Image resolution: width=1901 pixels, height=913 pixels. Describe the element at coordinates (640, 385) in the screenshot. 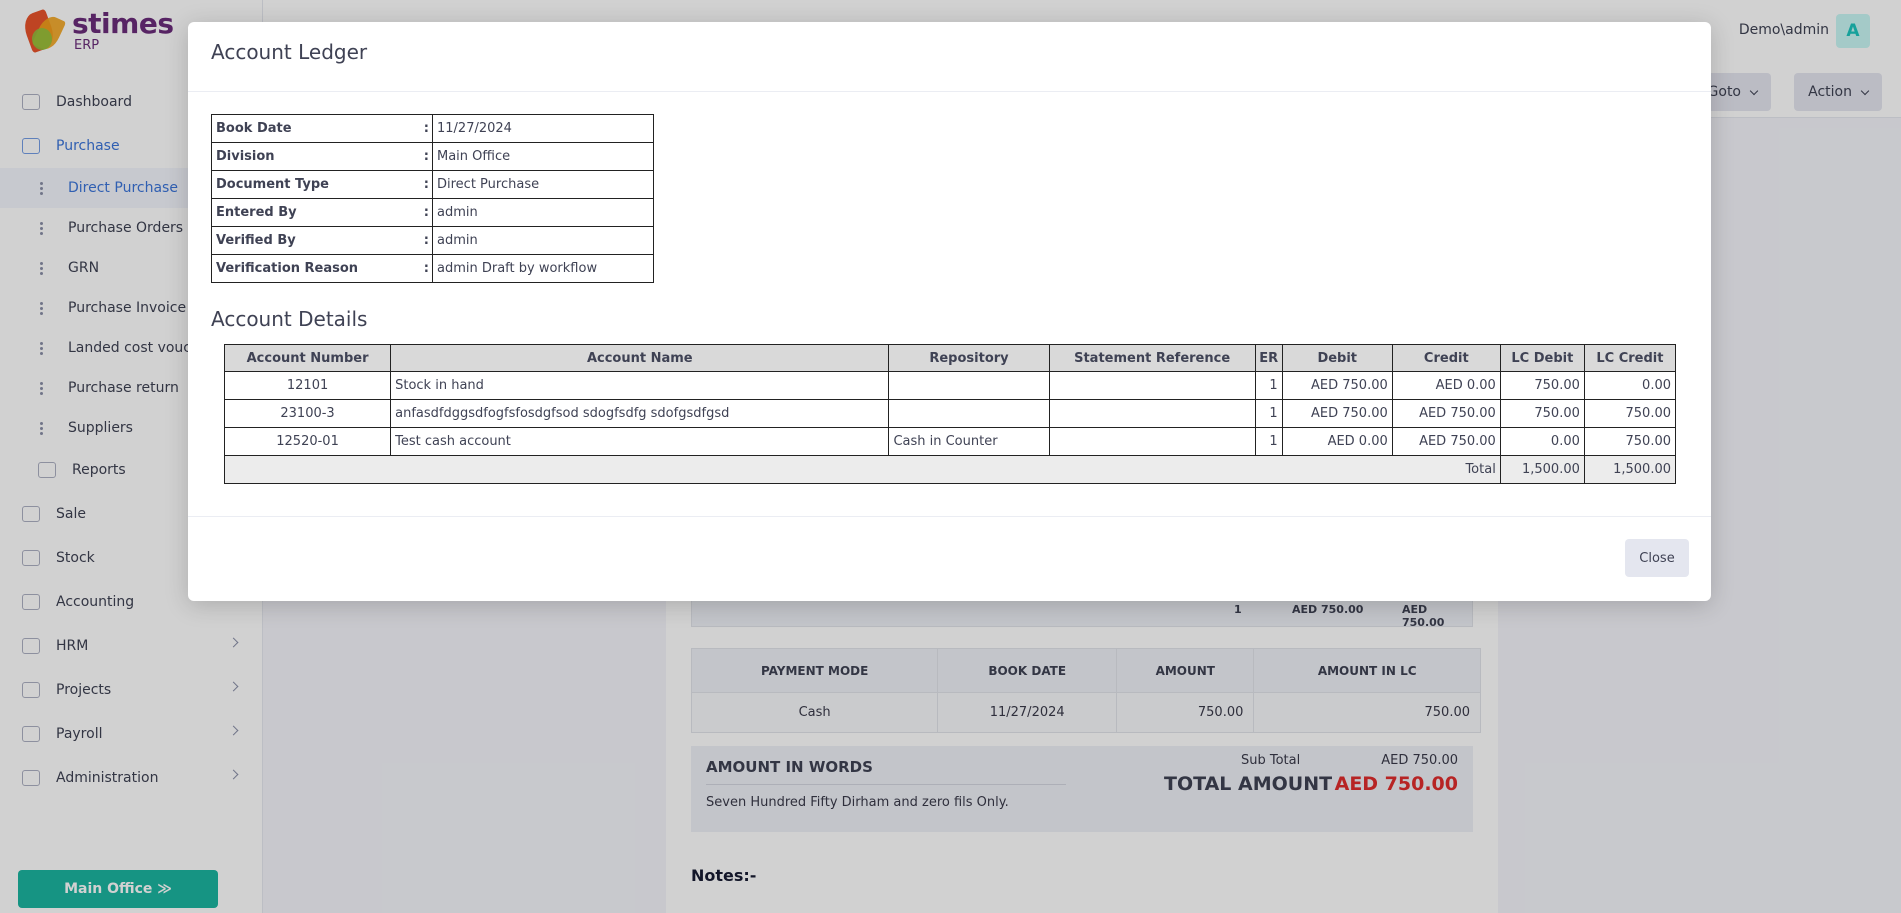

I see `table-cell: Stock in hand` at that location.